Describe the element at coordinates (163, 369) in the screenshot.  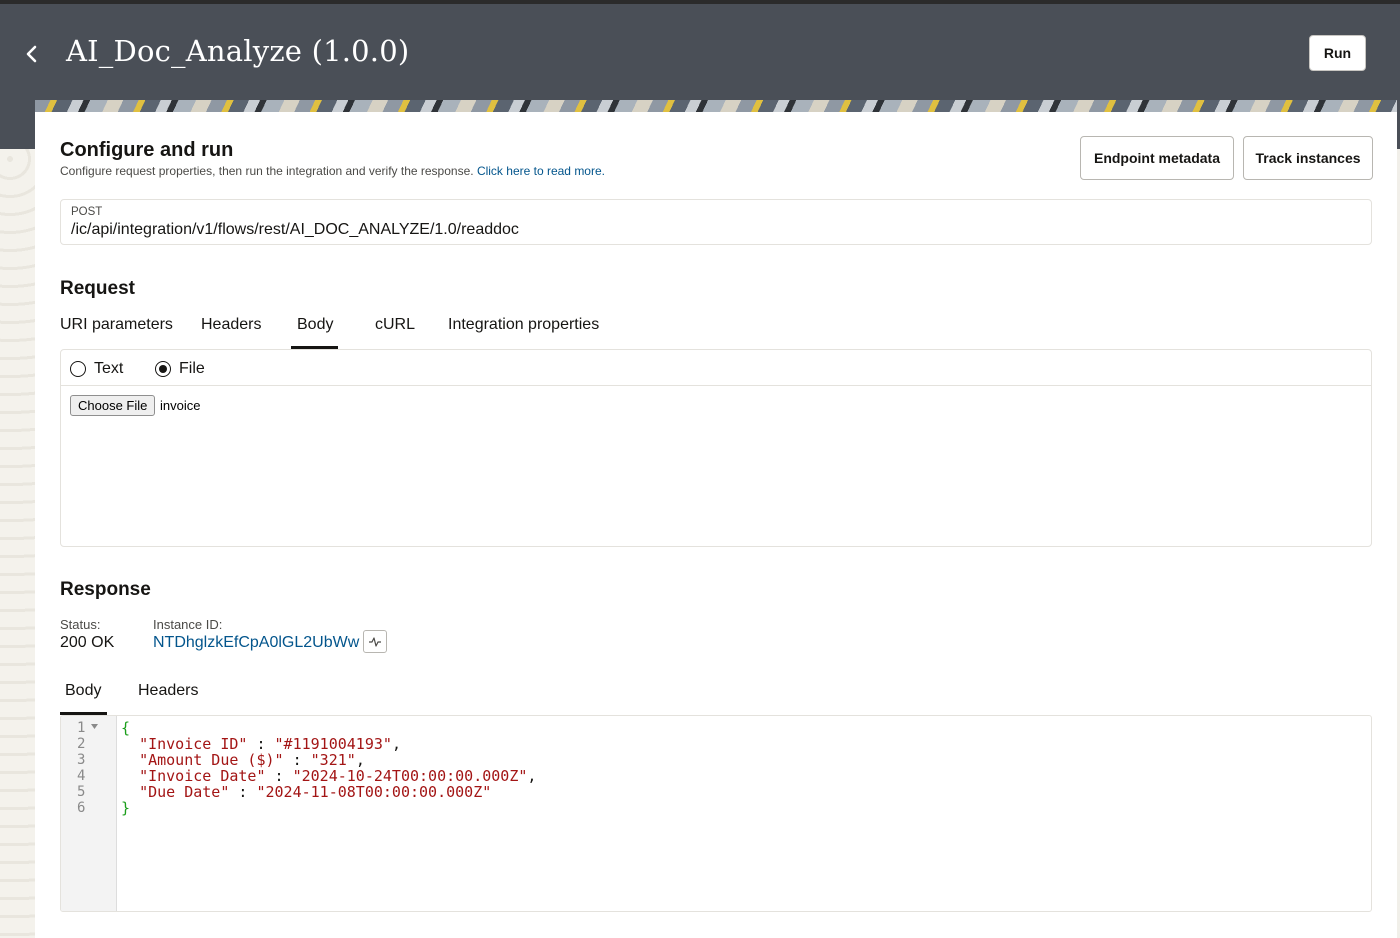
I see `radio-checked-icon` at that location.